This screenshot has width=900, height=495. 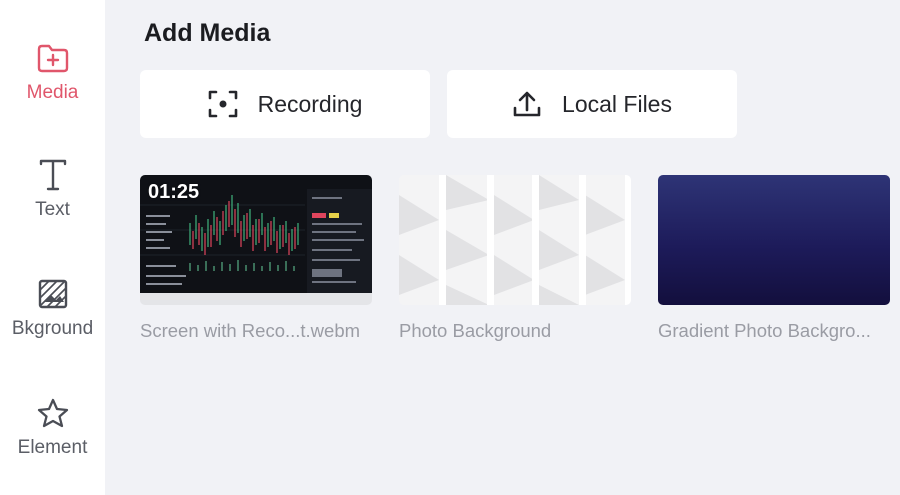 I want to click on background-pattern-icon, so click(x=53, y=294).